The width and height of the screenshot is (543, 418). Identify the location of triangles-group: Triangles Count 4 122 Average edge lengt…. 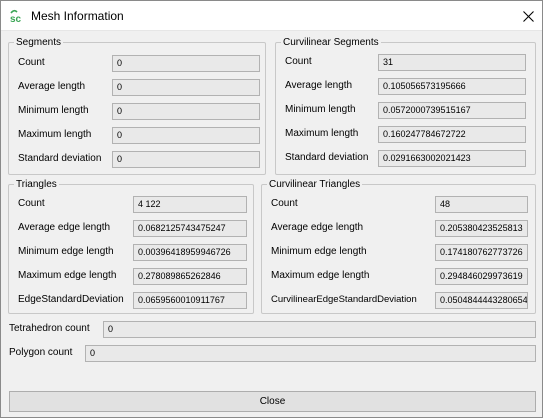
(131, 246).